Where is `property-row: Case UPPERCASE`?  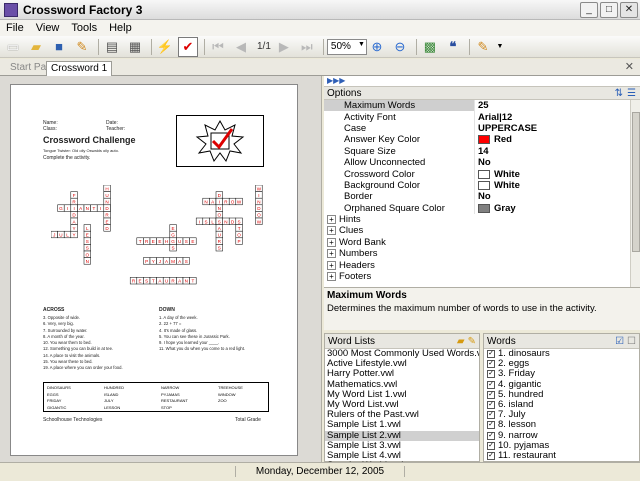
property-row: Case UPPERCASE is located at coordinates (482, 128).